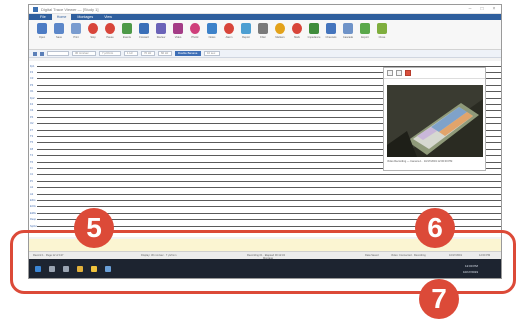 The image size is (522, 331). I want to click on ribbon-button-photic: Photic, so click(195, 35).